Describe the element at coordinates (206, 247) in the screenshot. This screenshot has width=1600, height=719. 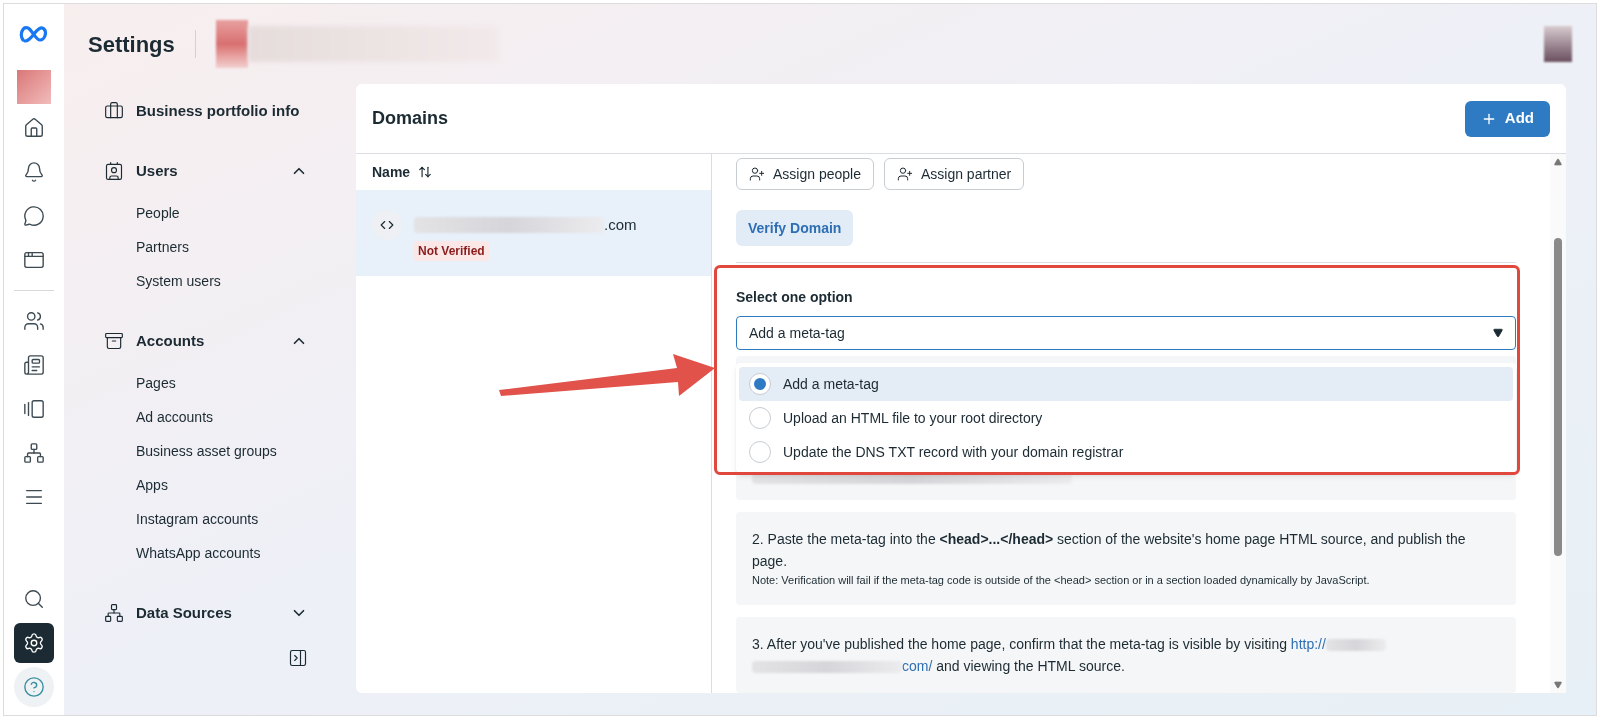
I see `sidebar-item: Partners` at that location.